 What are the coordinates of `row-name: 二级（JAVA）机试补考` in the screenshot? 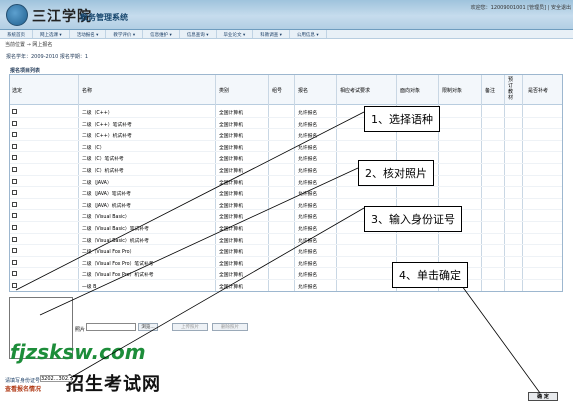 It's located at (106, 206).